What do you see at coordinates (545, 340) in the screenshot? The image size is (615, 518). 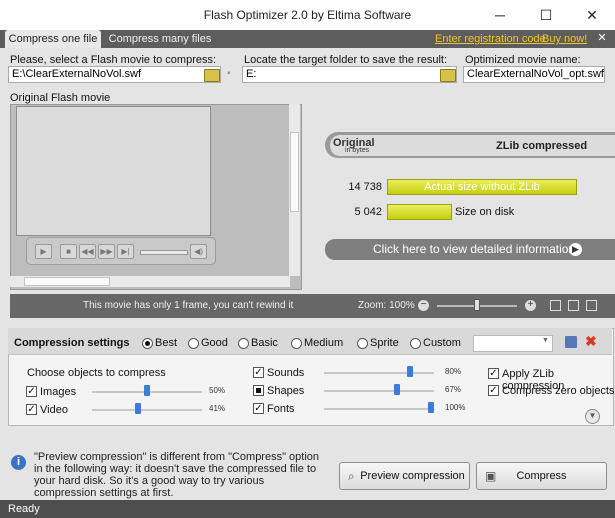 I see `chevron-down-icon: ▼` at bounding box center [545, 340].